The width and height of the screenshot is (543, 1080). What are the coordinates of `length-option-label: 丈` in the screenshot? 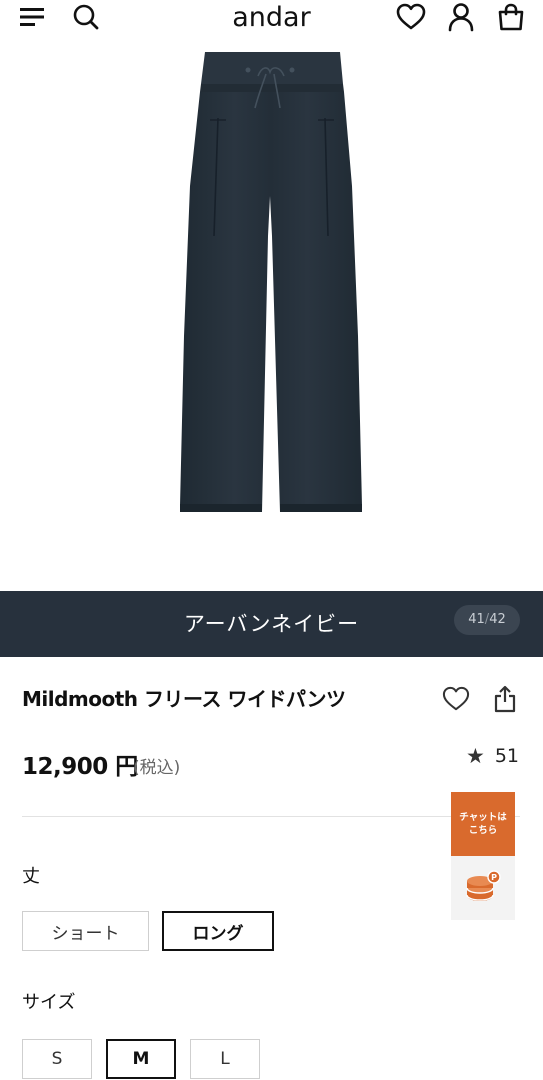 It's located at (31, 876).